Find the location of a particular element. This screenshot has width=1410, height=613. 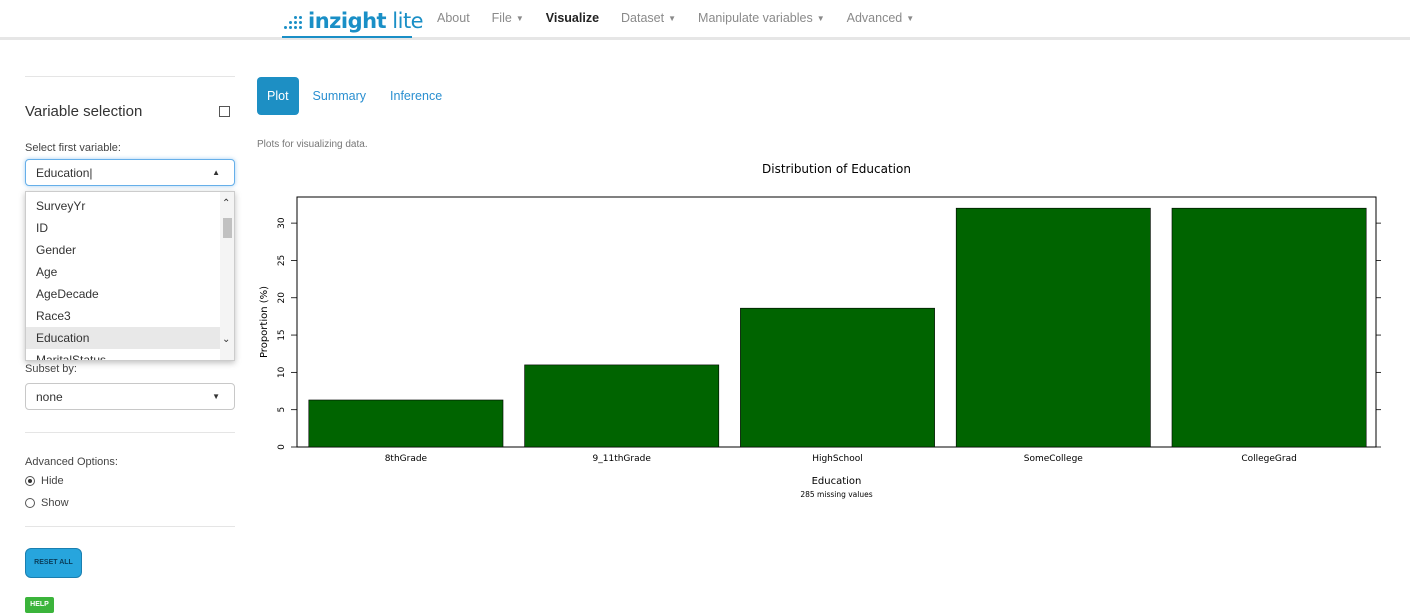

x-tick-label: 9_11thGrade is located at coordinates (622, 459).